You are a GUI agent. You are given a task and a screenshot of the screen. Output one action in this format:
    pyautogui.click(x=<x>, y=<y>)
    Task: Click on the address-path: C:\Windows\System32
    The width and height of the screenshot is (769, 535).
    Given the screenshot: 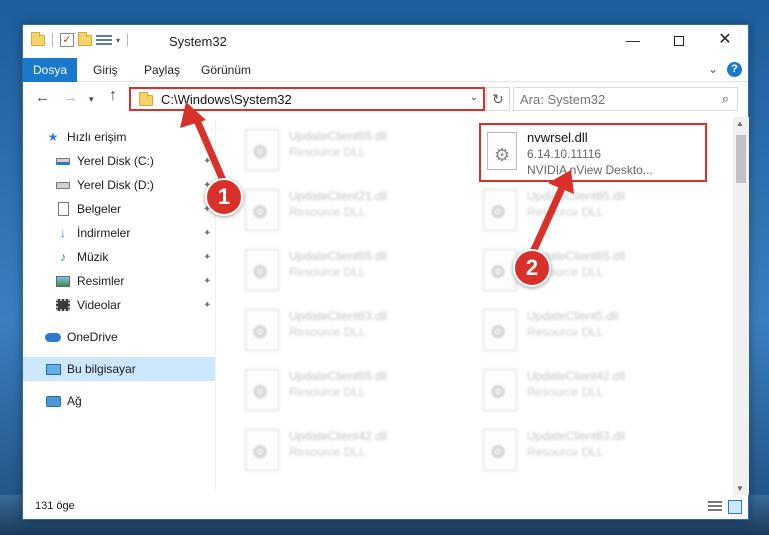 What is the action you would take?
    pyautogui.click(x=226, y=99)
    